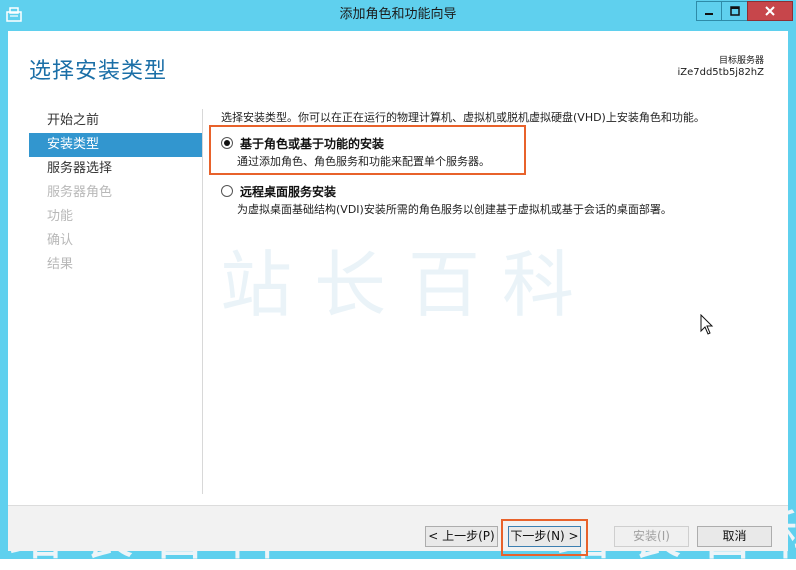 This screenshot has width=796, height=570. What do you see at coordinates (709, 11) in the screenshot?
I see `minimize-button` at bounding box center [709, 11].